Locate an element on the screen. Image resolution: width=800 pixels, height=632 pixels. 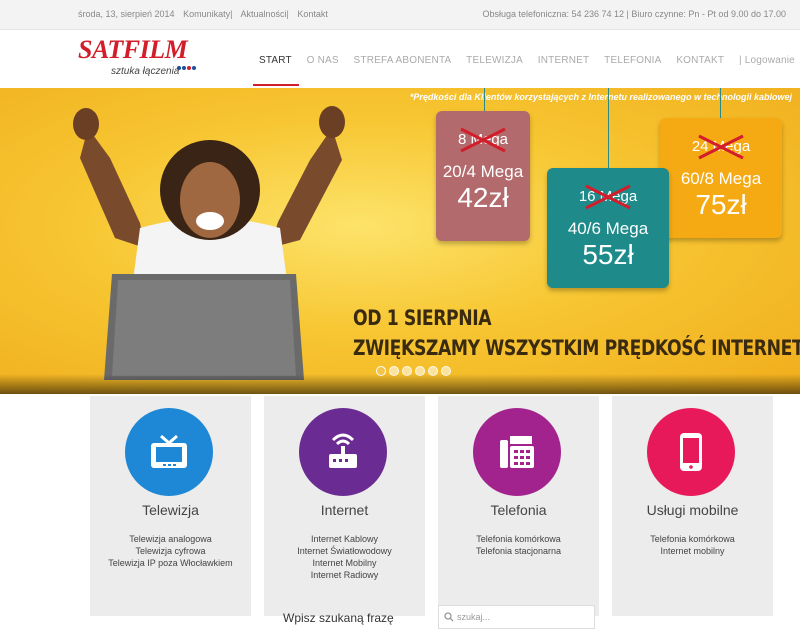
logo-dots is located at coordinates (187, 63).